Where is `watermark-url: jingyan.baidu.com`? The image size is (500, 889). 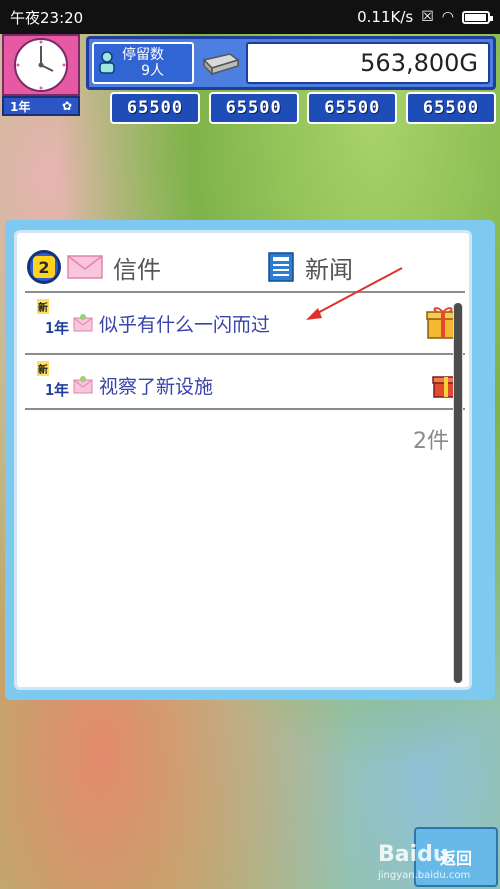 watermark-url: jingyan.baidu.com is located at coordinates (424, 875).